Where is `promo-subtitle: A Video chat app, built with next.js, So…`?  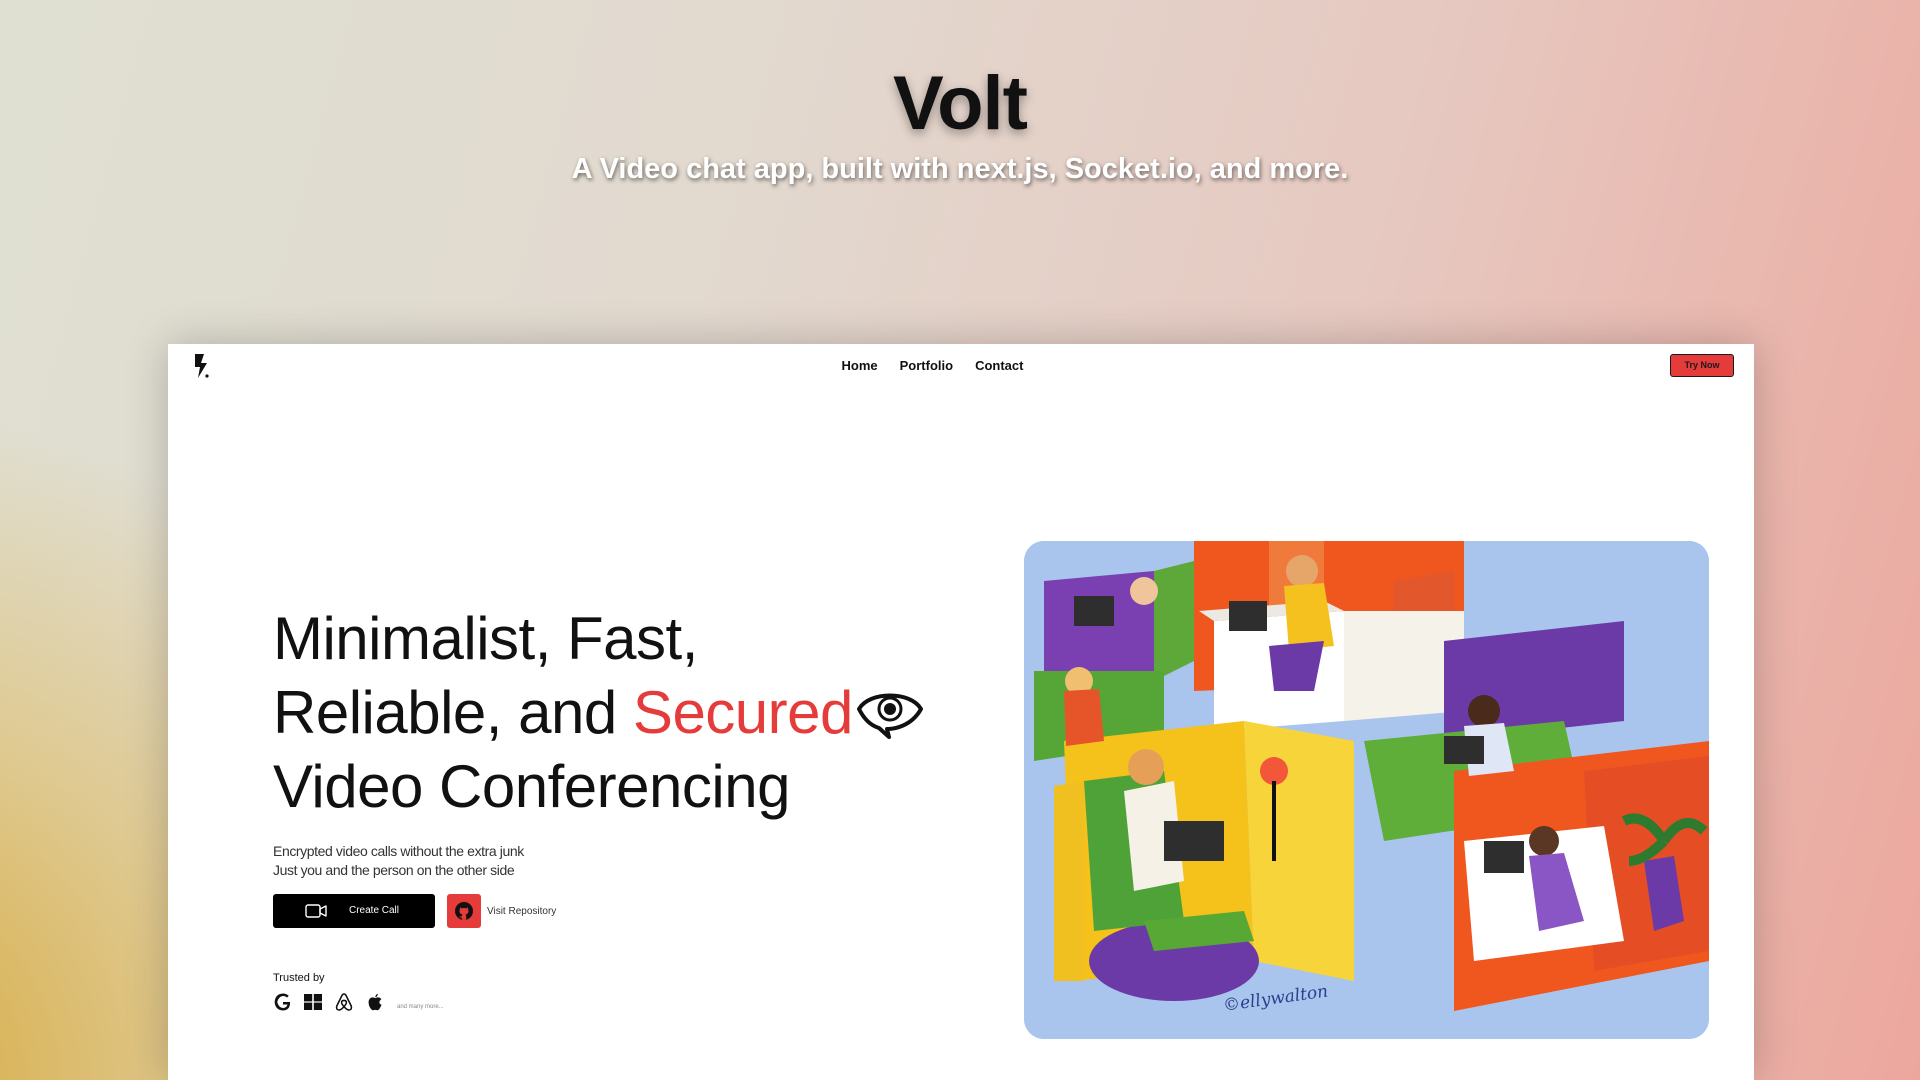 promo-subtitle: A Video chat app, built with next.js, So… is located at coordinates (960, 169).